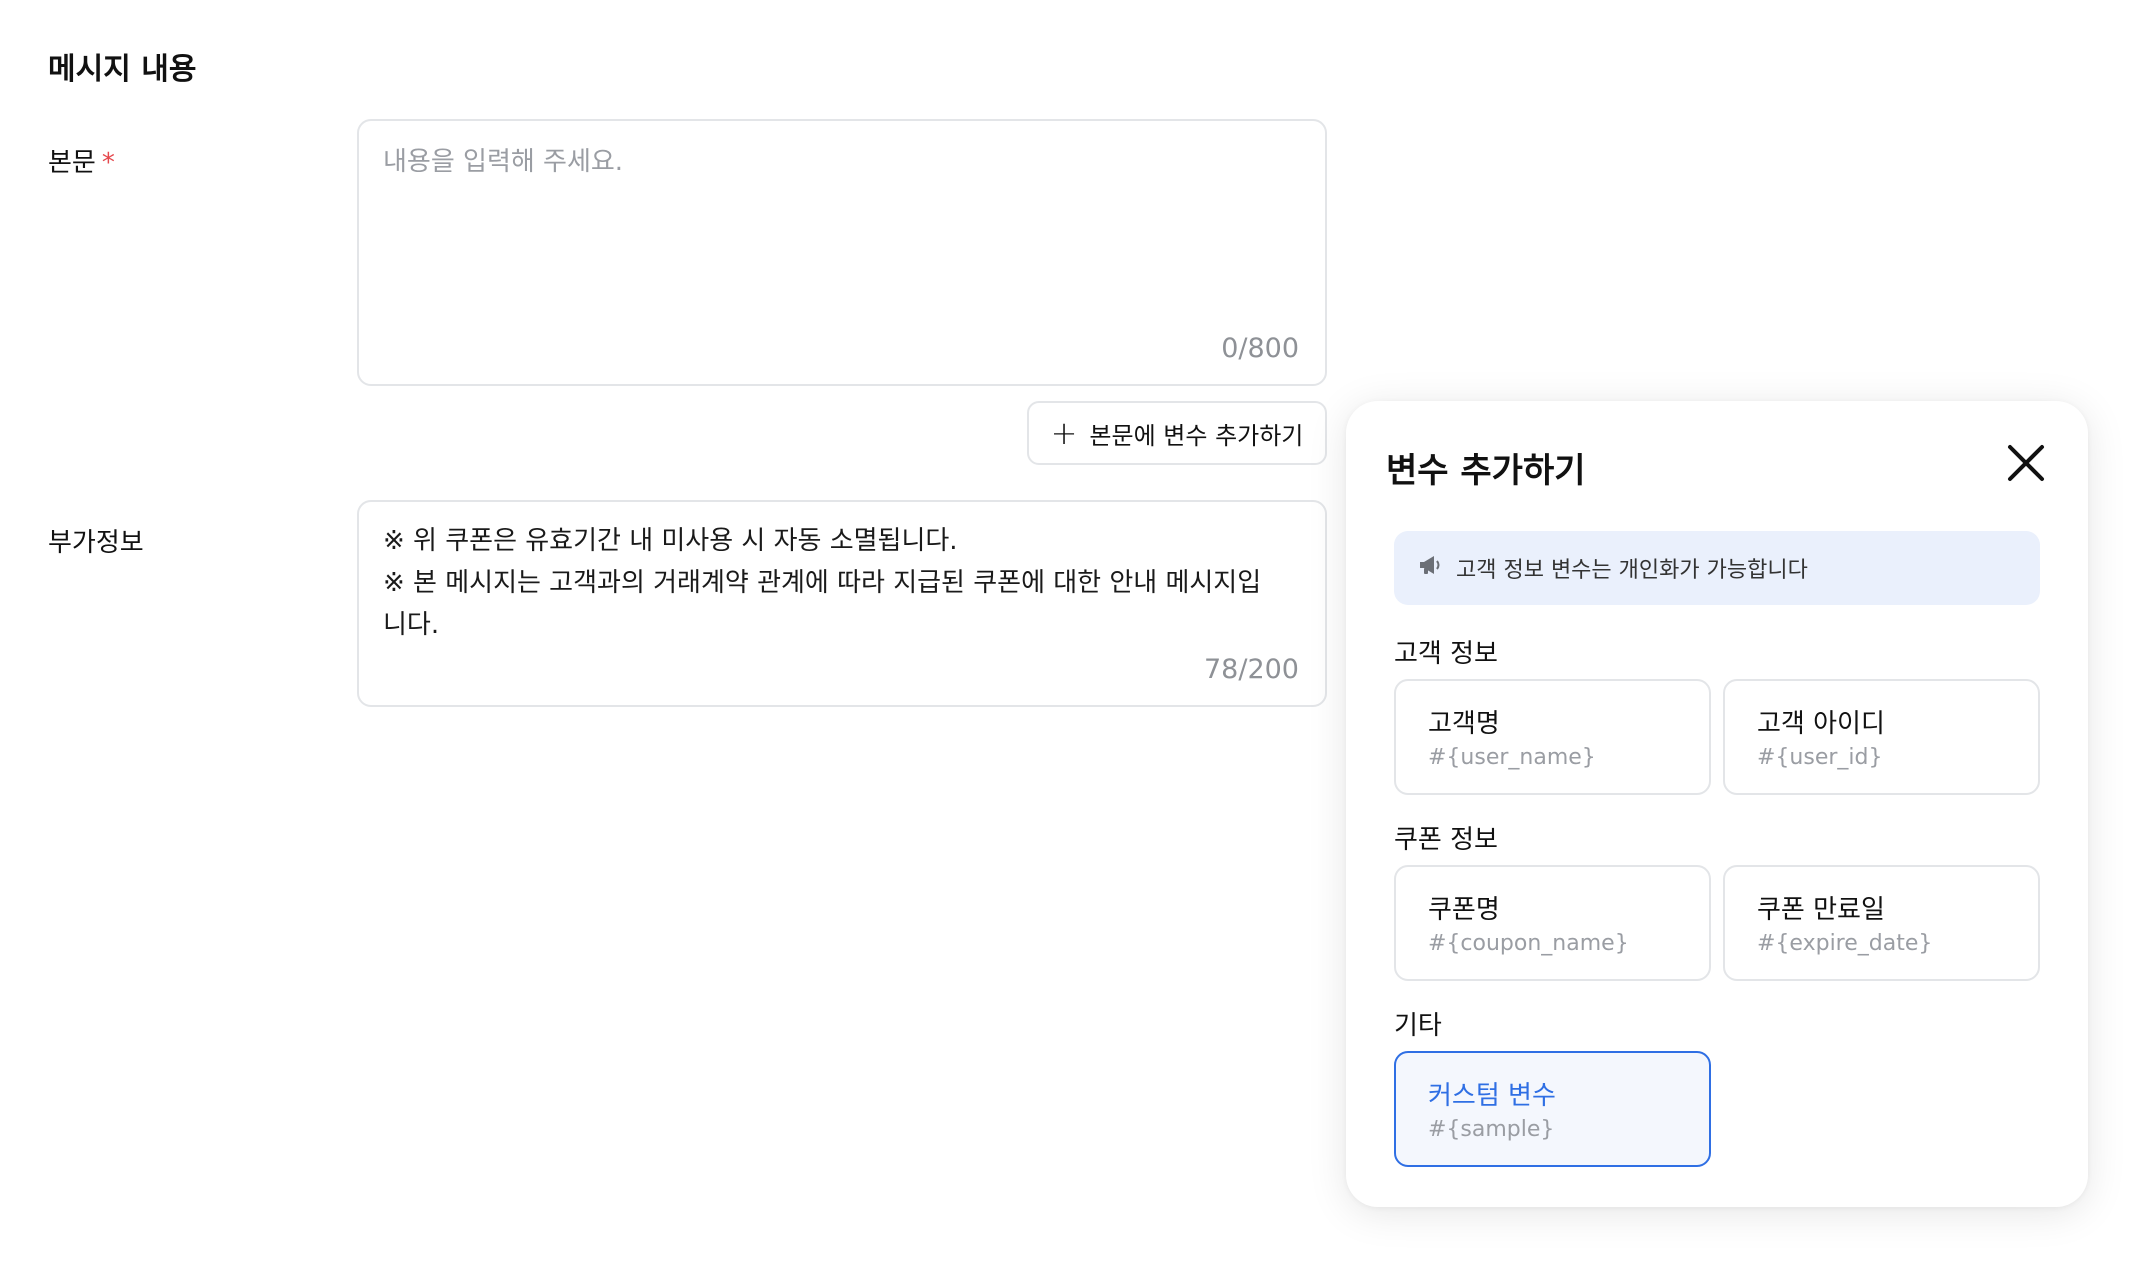 Image resolution: width=2146 pixels, height=1266 pixels. Describe the element at coordinates (1486, 471) in the screenshot. I see `panel-title: 변수 추가하기` at that location.